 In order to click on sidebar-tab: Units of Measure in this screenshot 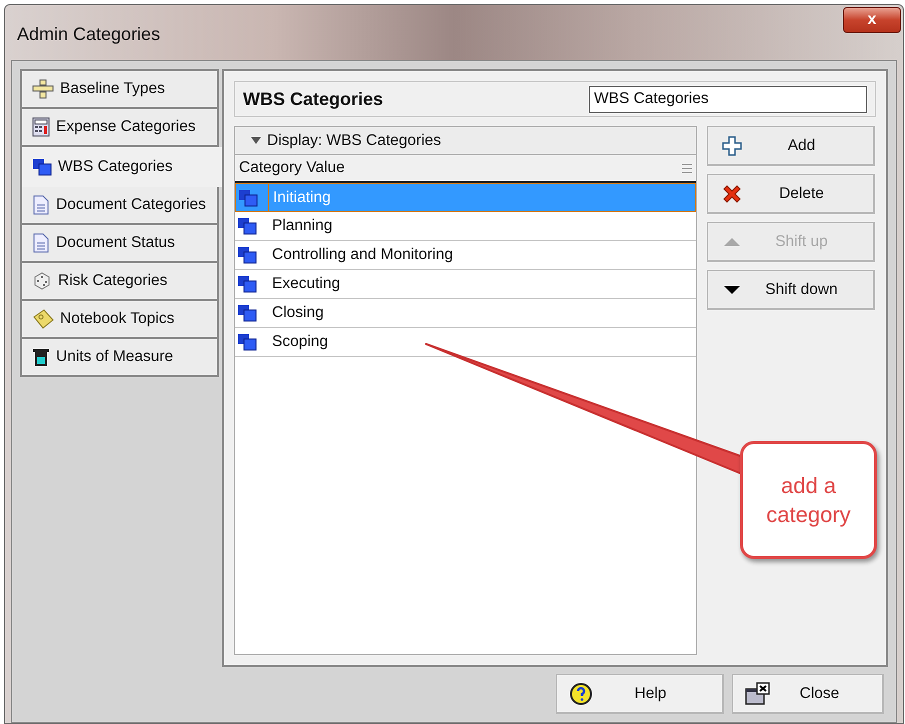, I will do `click(119, 357)`.